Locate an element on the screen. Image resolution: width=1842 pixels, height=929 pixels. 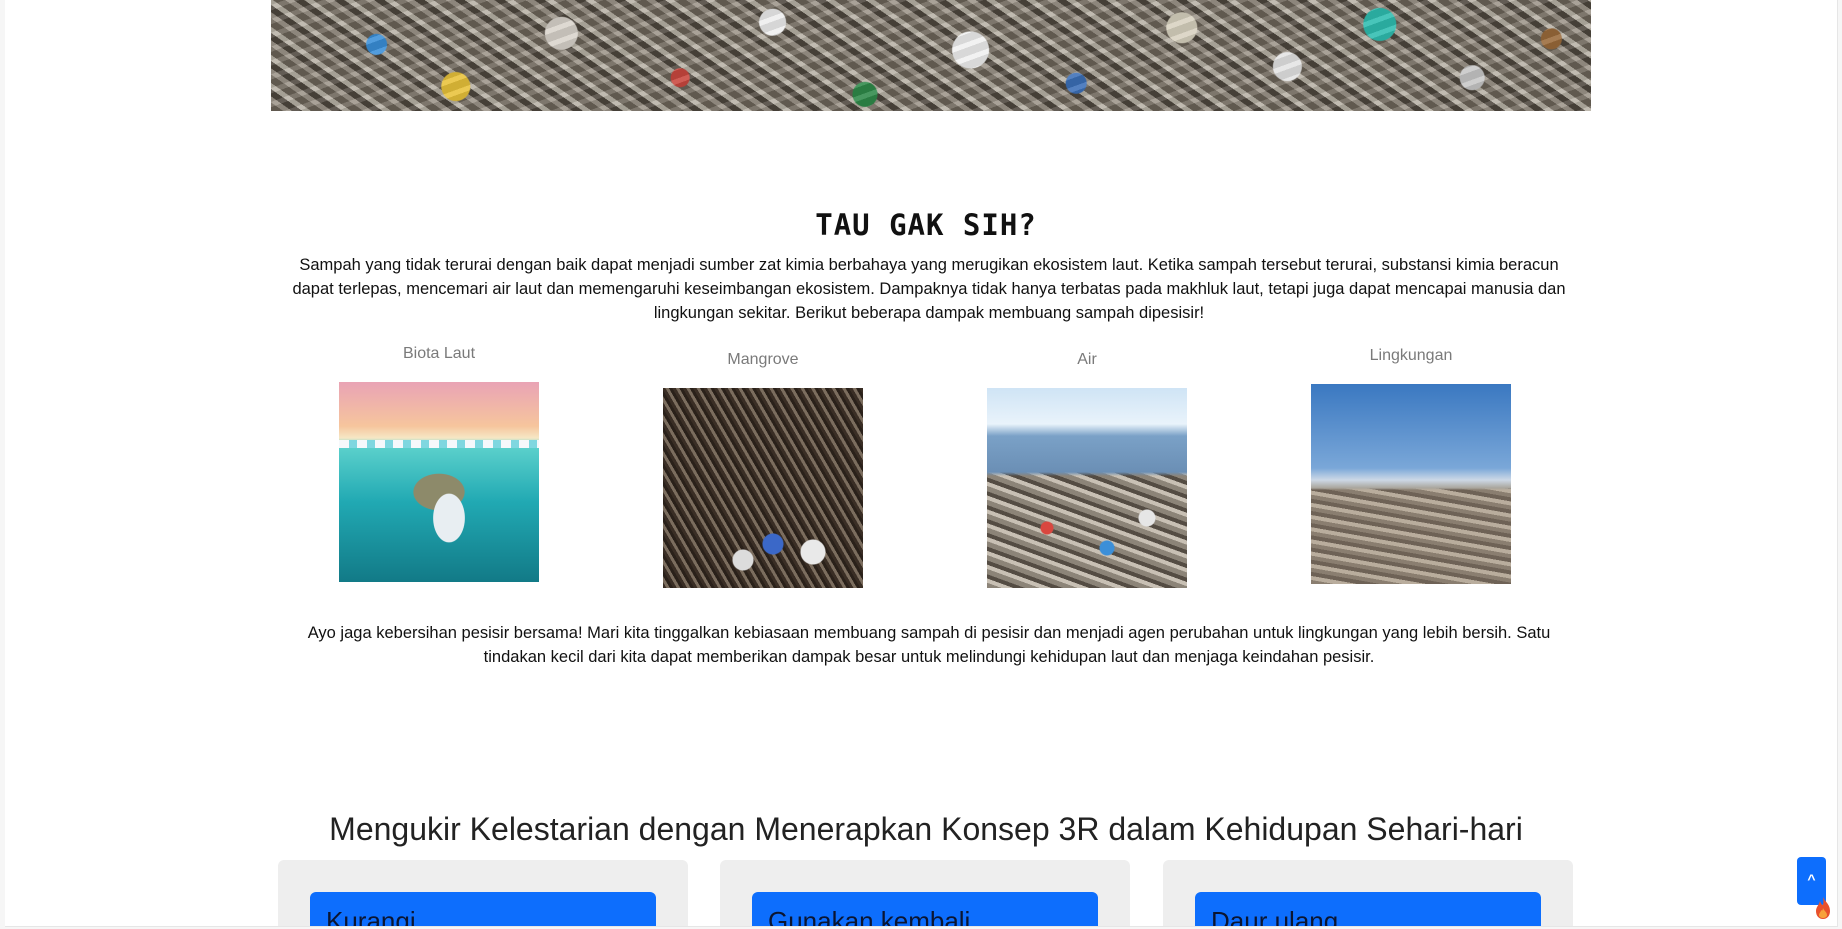
impact-image-lingkungan is located at coordinates (1411, 484).